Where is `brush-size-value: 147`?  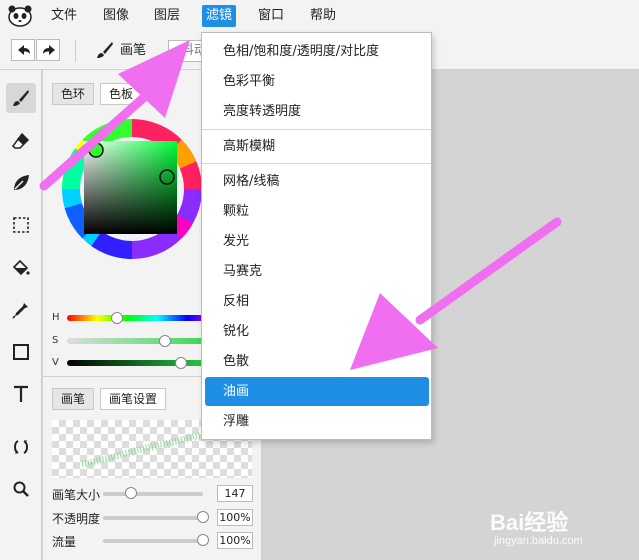 brush-size-value: 147 is located at coordinates (235, 493).